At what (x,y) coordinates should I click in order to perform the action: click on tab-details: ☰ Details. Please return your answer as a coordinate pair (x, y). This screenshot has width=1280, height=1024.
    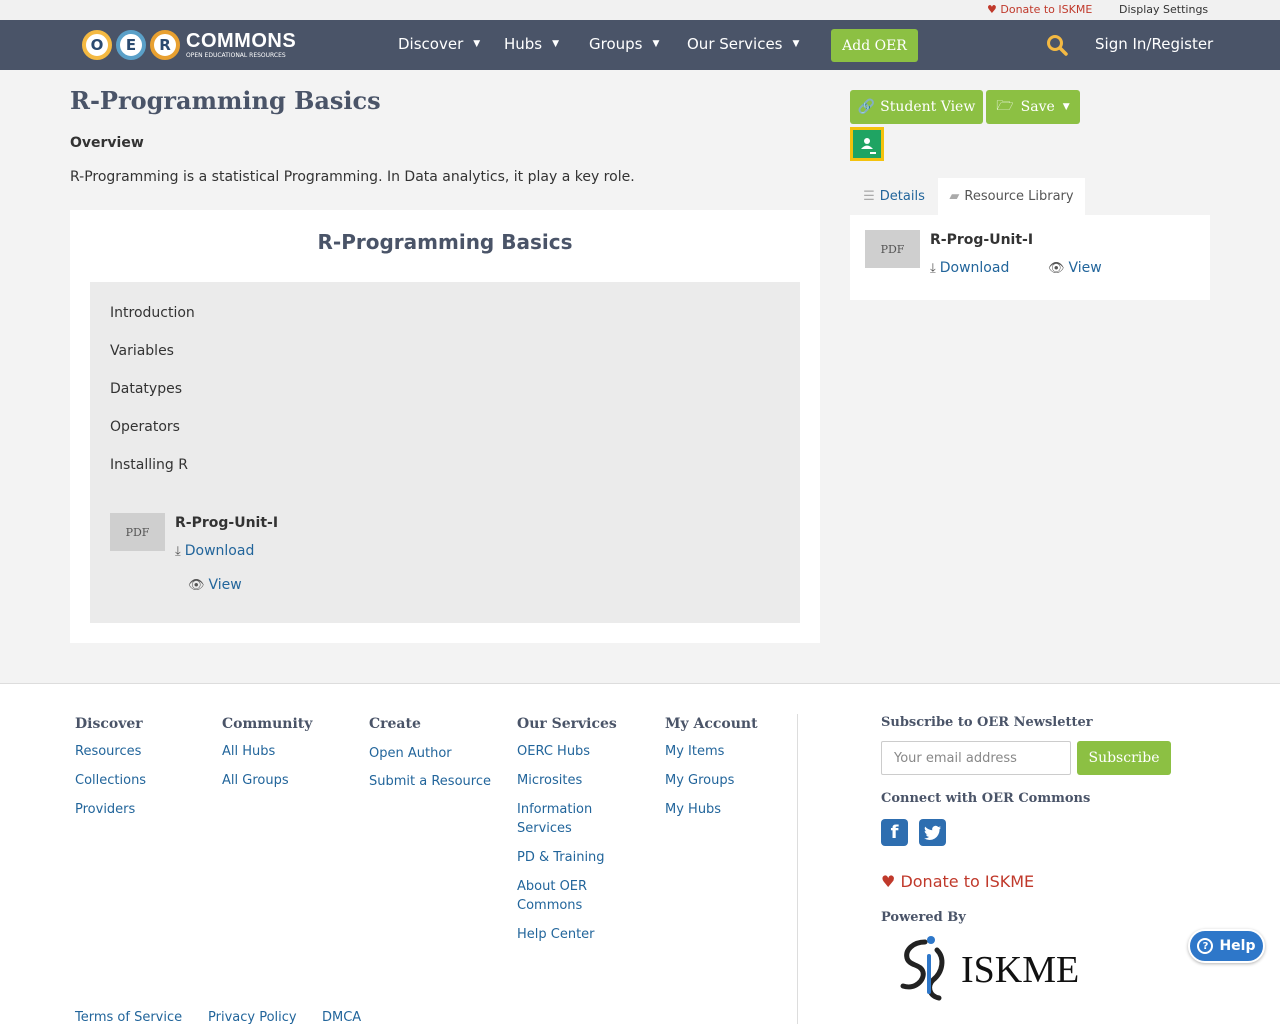
    Looking at the image, I should click on (894, 196).